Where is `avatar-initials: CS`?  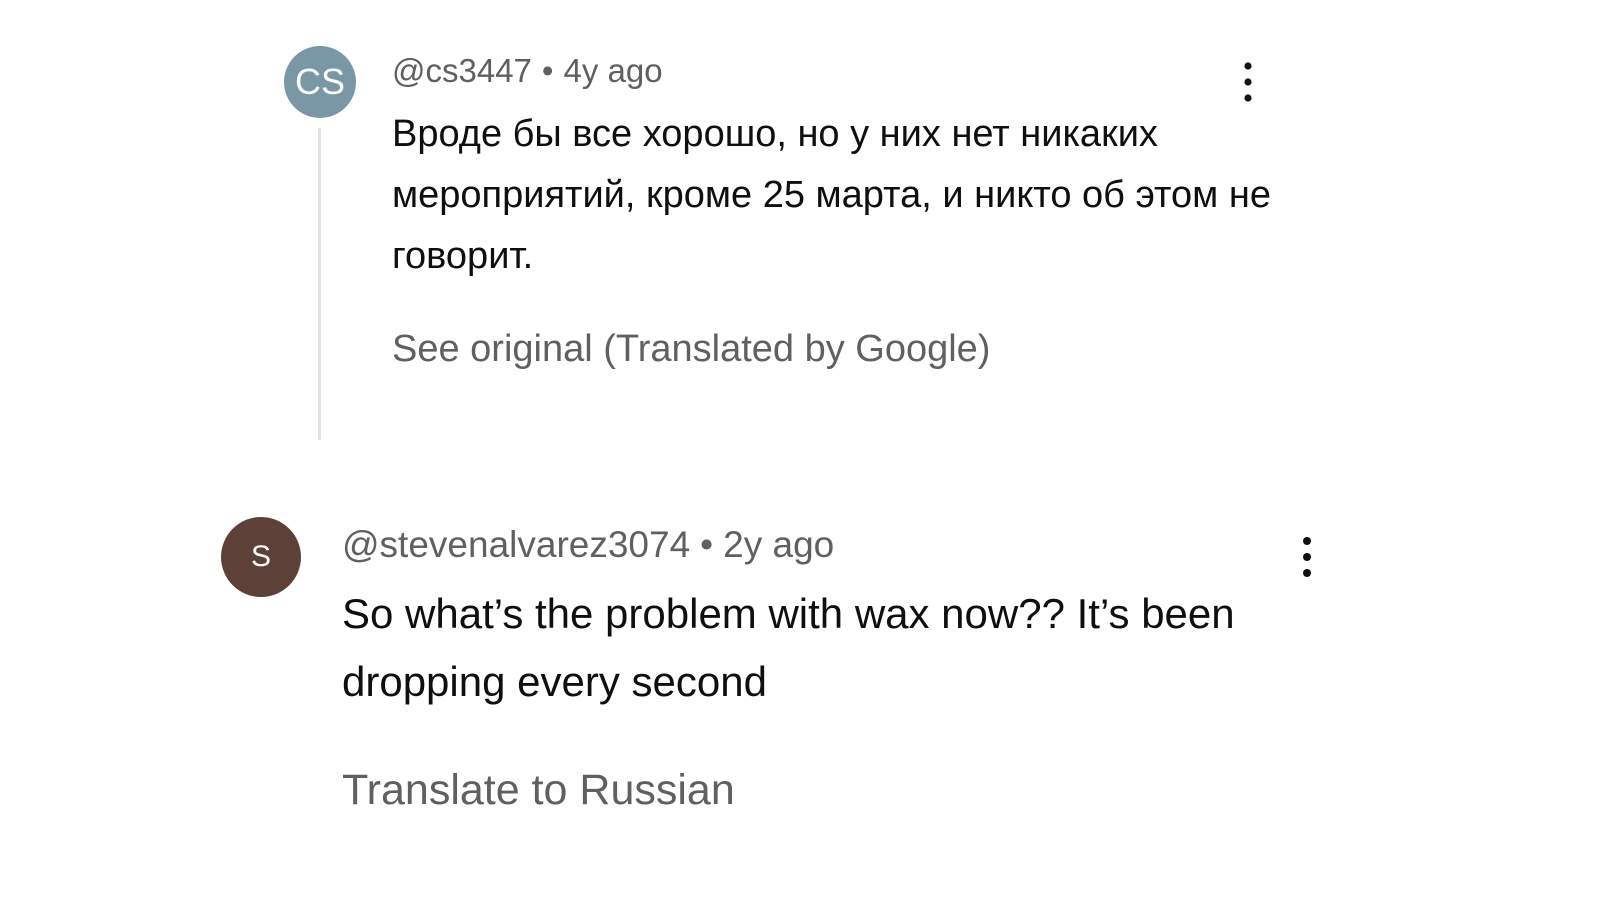
avatar-initials: CS is located at coordinates (319, 81).